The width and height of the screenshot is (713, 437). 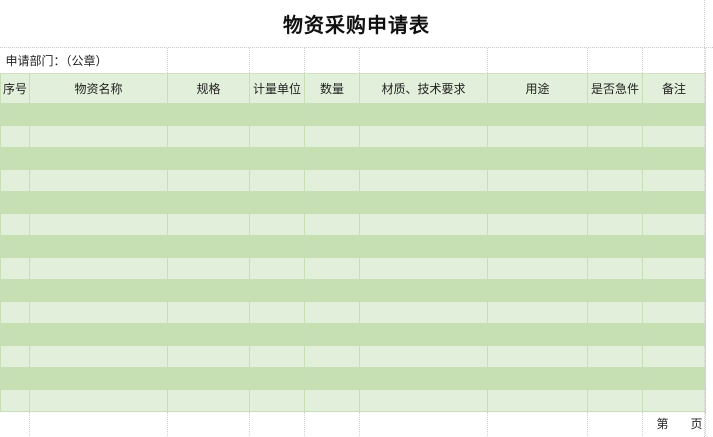 I want to click on column-header: 备注, so click(x=674, y=88).